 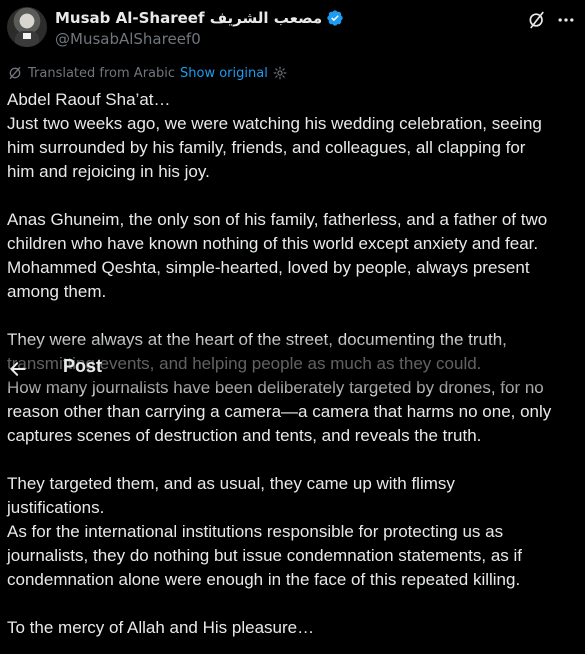 I want to click on translate-icon, so click(x=15, y=73).